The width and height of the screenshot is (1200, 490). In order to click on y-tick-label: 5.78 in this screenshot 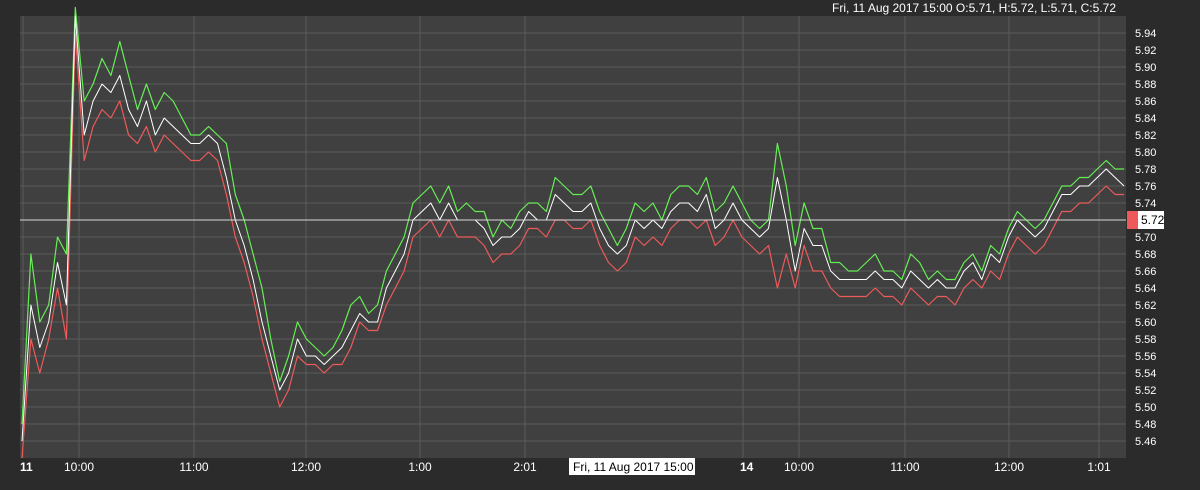, I will do `click(1145, 170)`.